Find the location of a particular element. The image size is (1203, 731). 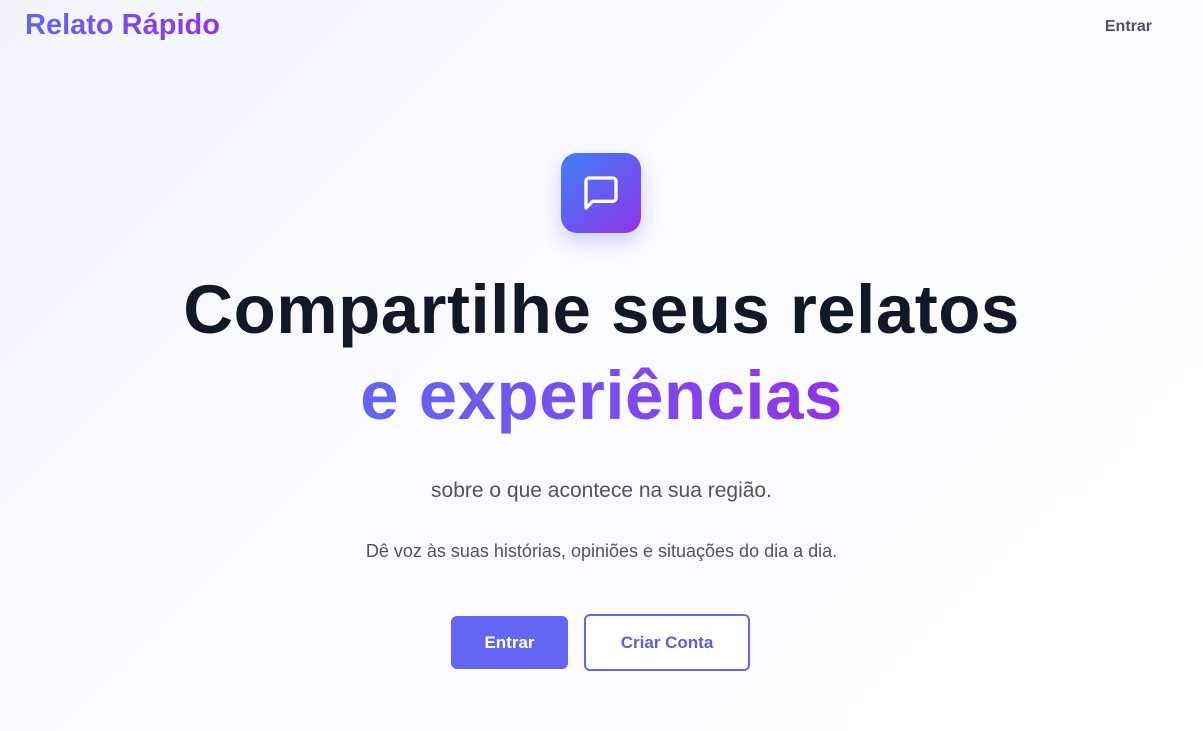

hero-title-highlight: e experiências is located at coordinates (601, 396).